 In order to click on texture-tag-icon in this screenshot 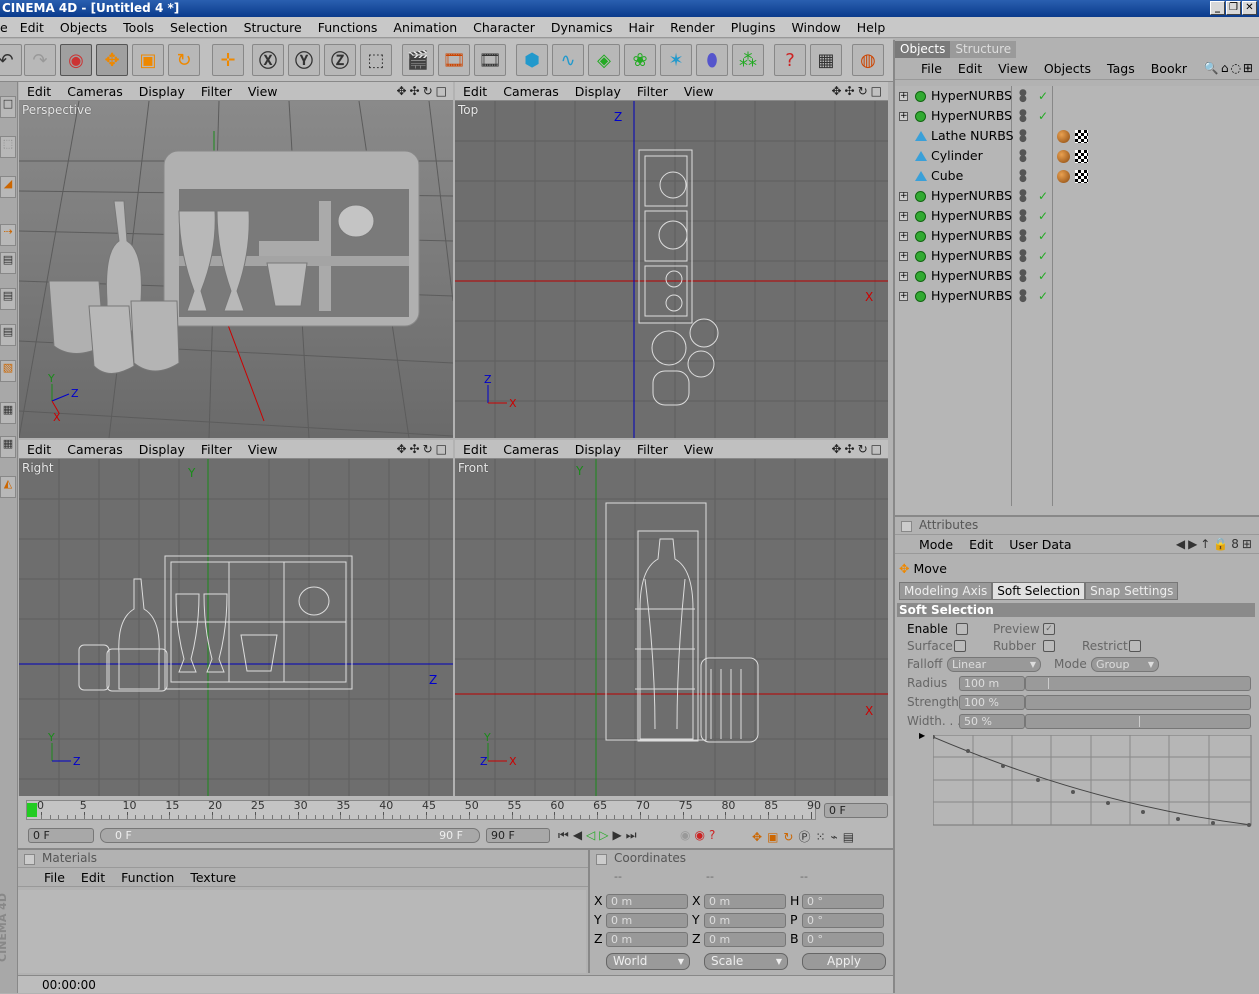, I will do `click(1081, 136)`.